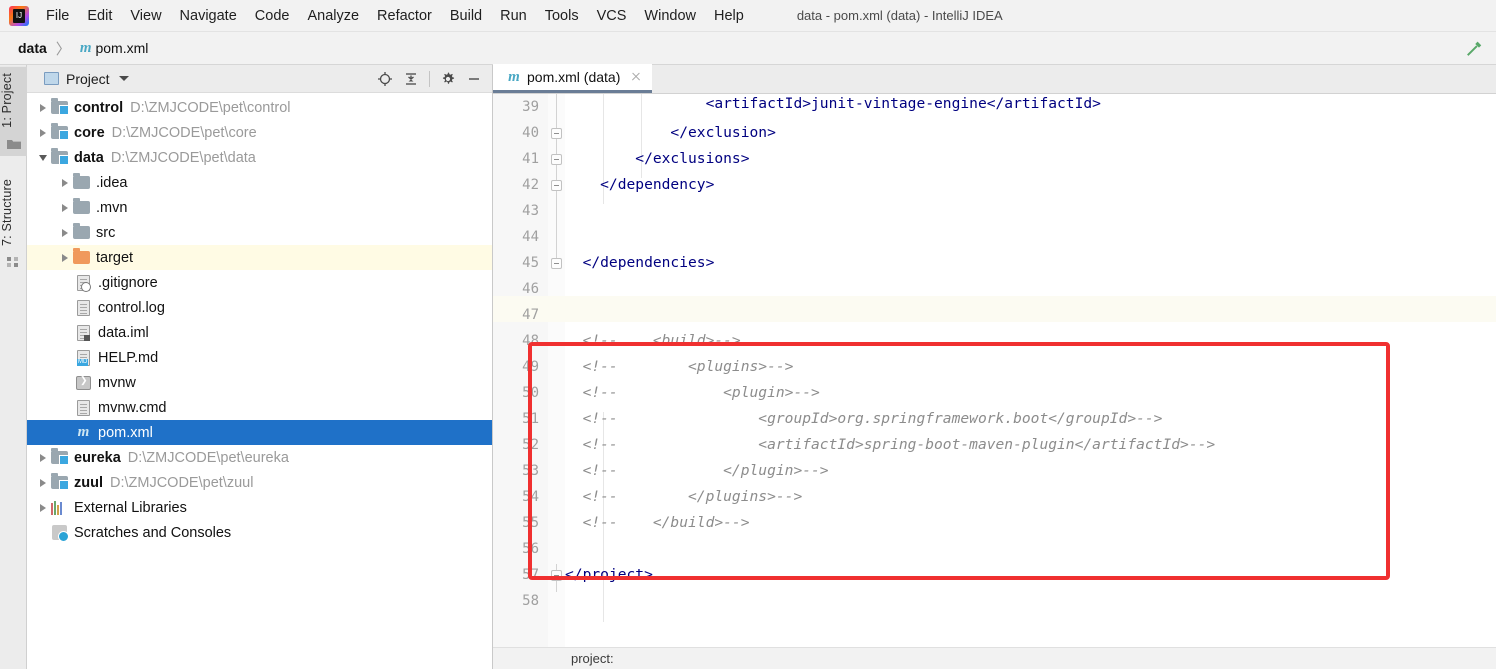  I want to click on line-number: 53, so click(530, 471).